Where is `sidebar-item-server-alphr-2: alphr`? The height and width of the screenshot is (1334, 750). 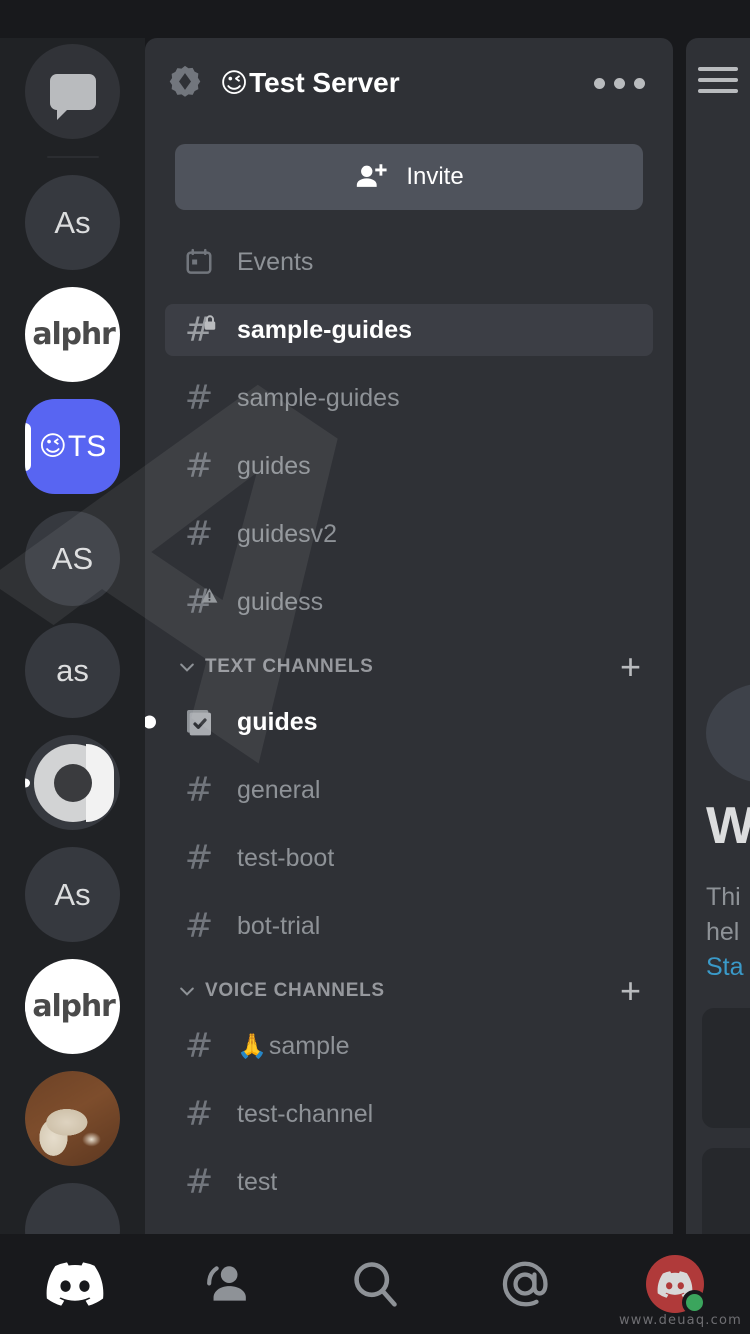
sidebar-item-server-alphr-2: alphr is located at coordinates (72, 1006).